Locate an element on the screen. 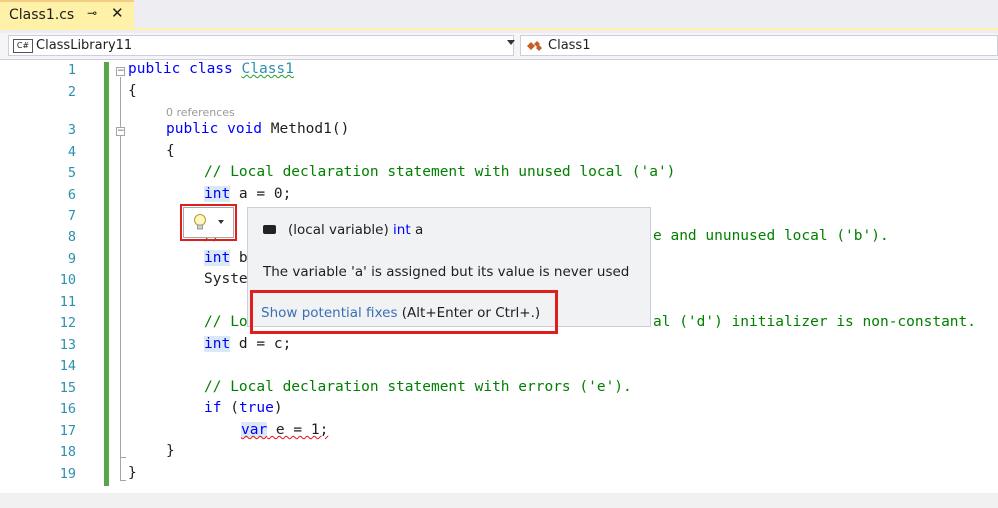  line-number: 16 is located at coordinates (67, 409).